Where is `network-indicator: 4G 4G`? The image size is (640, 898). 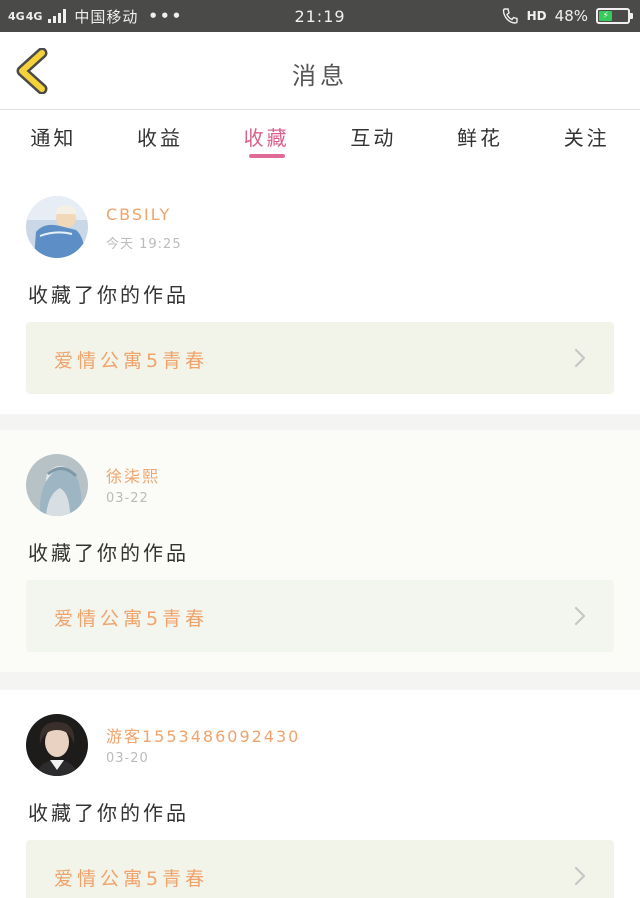 network-indicator: 4G 4G is located at coordinates (25, 16).